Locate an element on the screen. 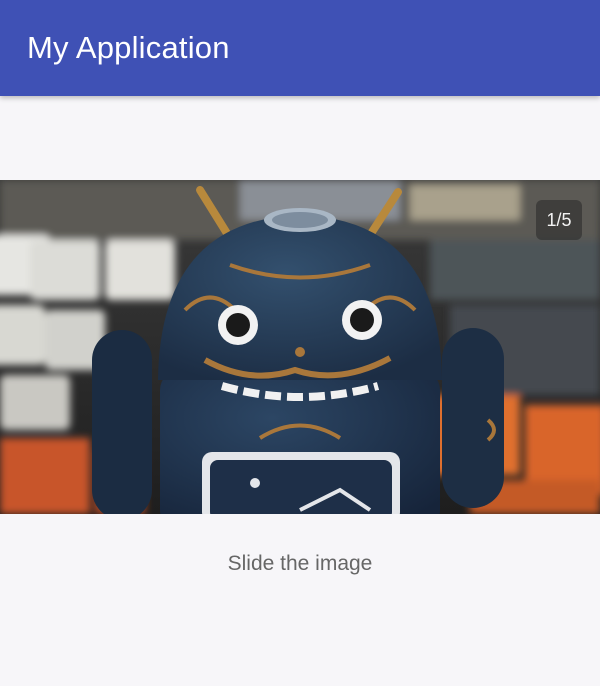 The height and width of the screenshot is (686, 600). page-indicator: 1/5 is located at coordinates (559, 220).